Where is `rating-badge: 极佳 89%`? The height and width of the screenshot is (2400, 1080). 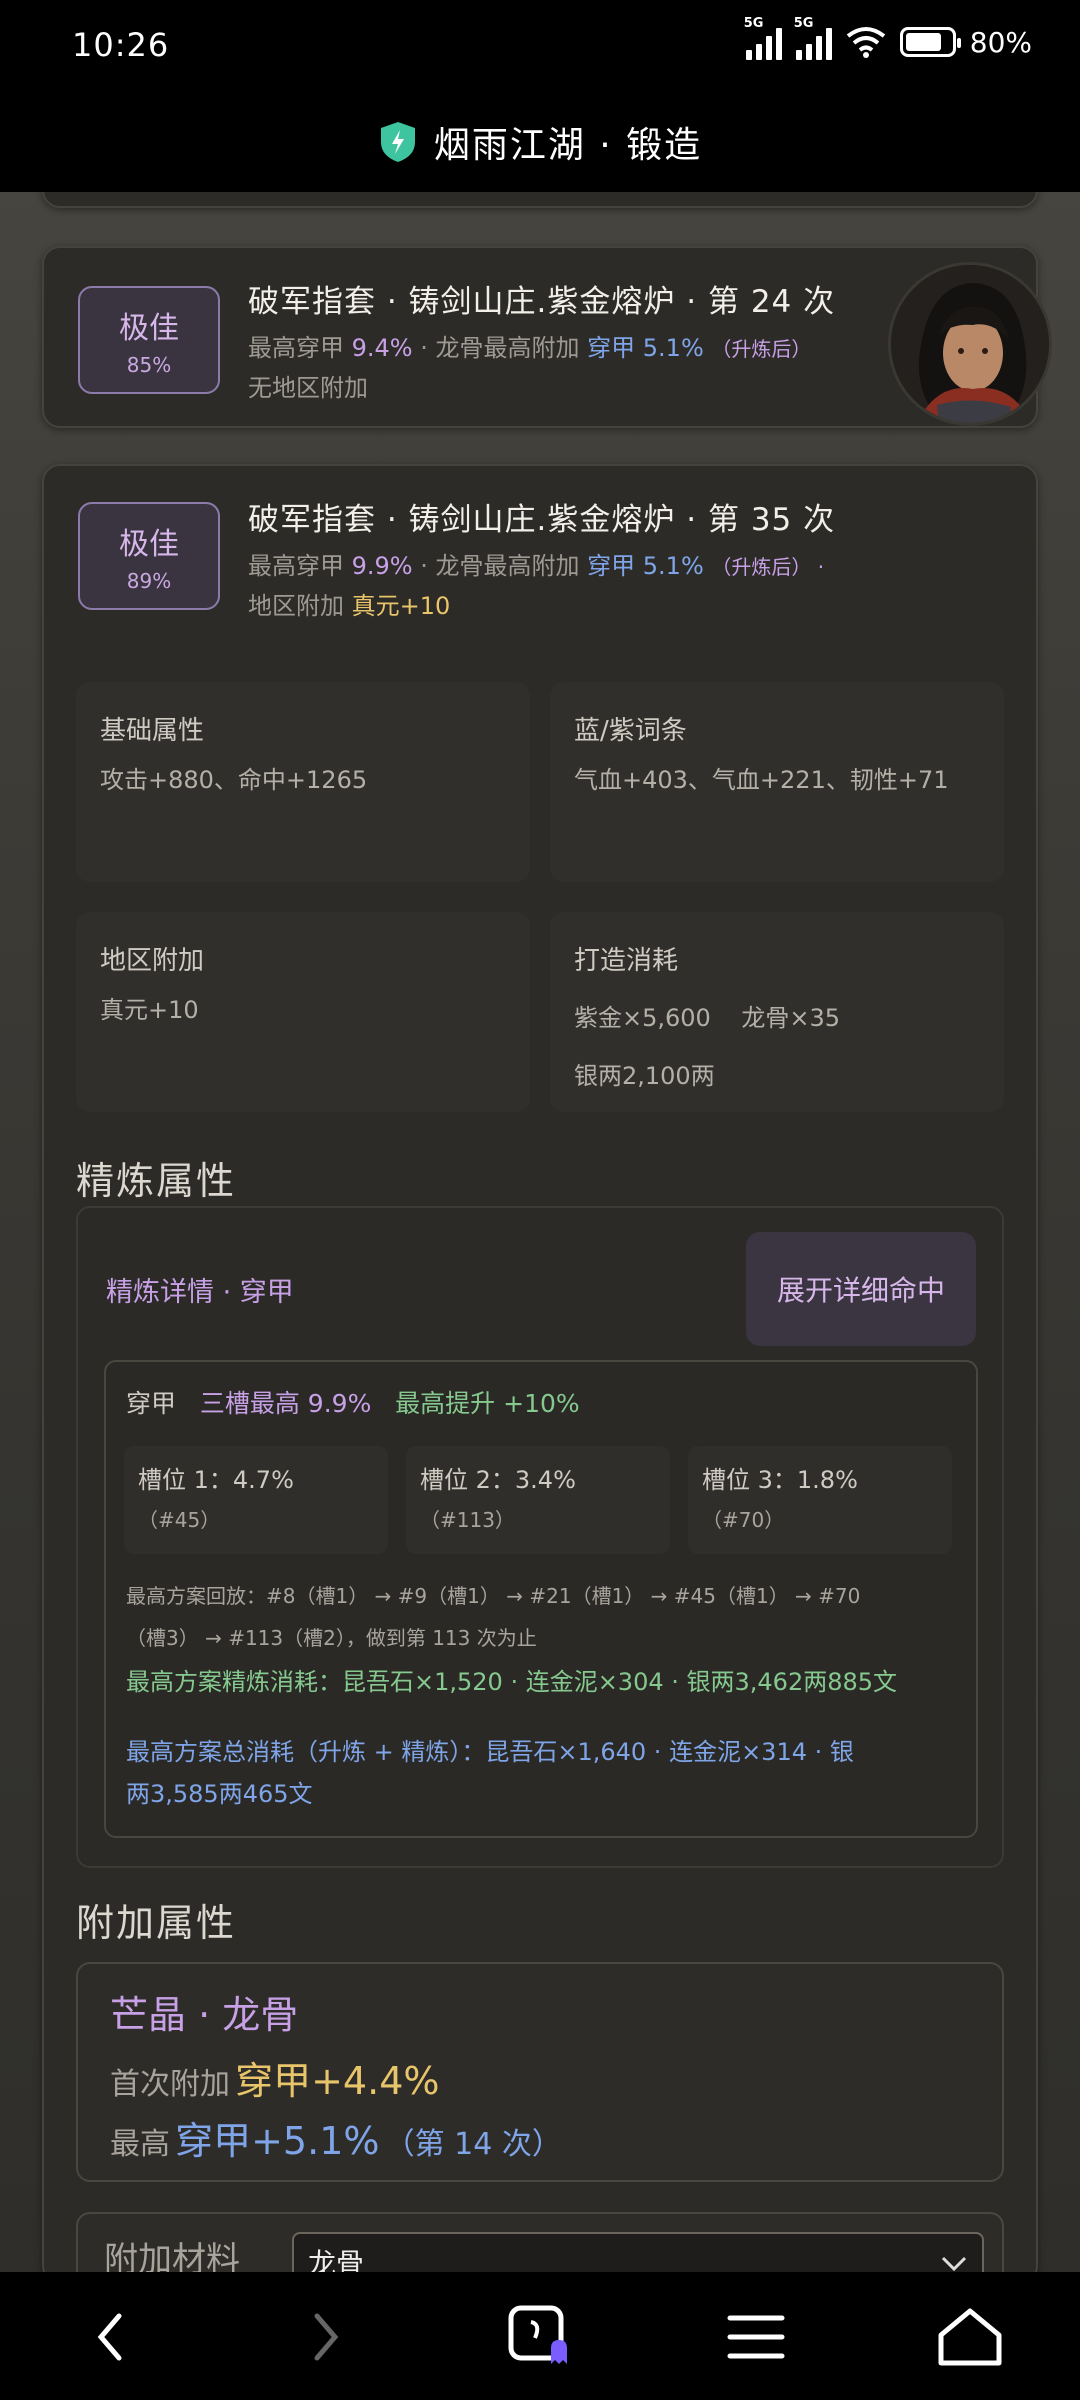
rating-badge: 极佳 89% is located at coordinates (149, 556).